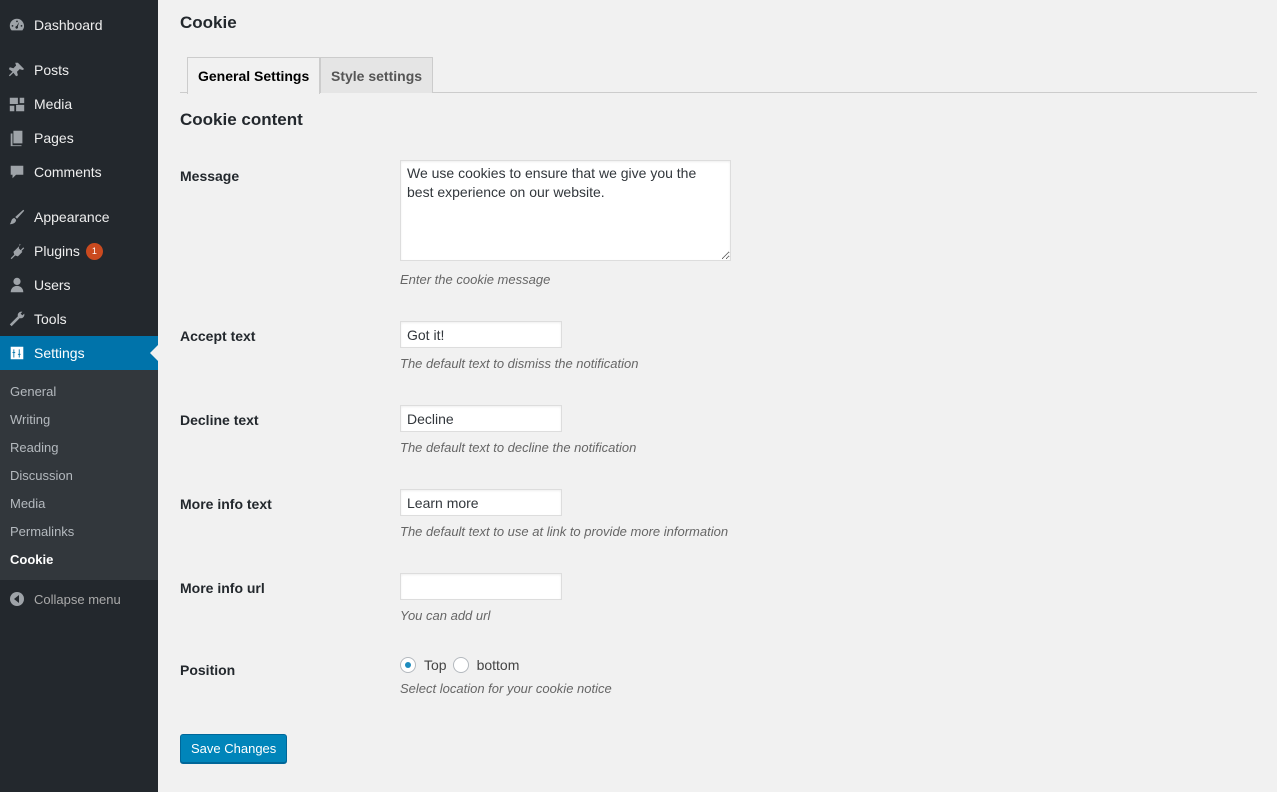 This screenshot has width=1277, height=792. What do you see at coordinates (17, 285) in the screenshot?
I see `user-icon` at bounding box center [17, 285].